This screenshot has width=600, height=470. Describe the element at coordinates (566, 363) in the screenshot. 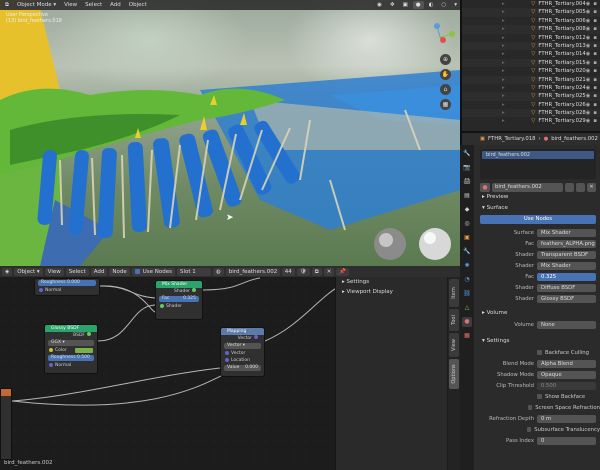

I see `property-value: Alpha Blend` at that location.